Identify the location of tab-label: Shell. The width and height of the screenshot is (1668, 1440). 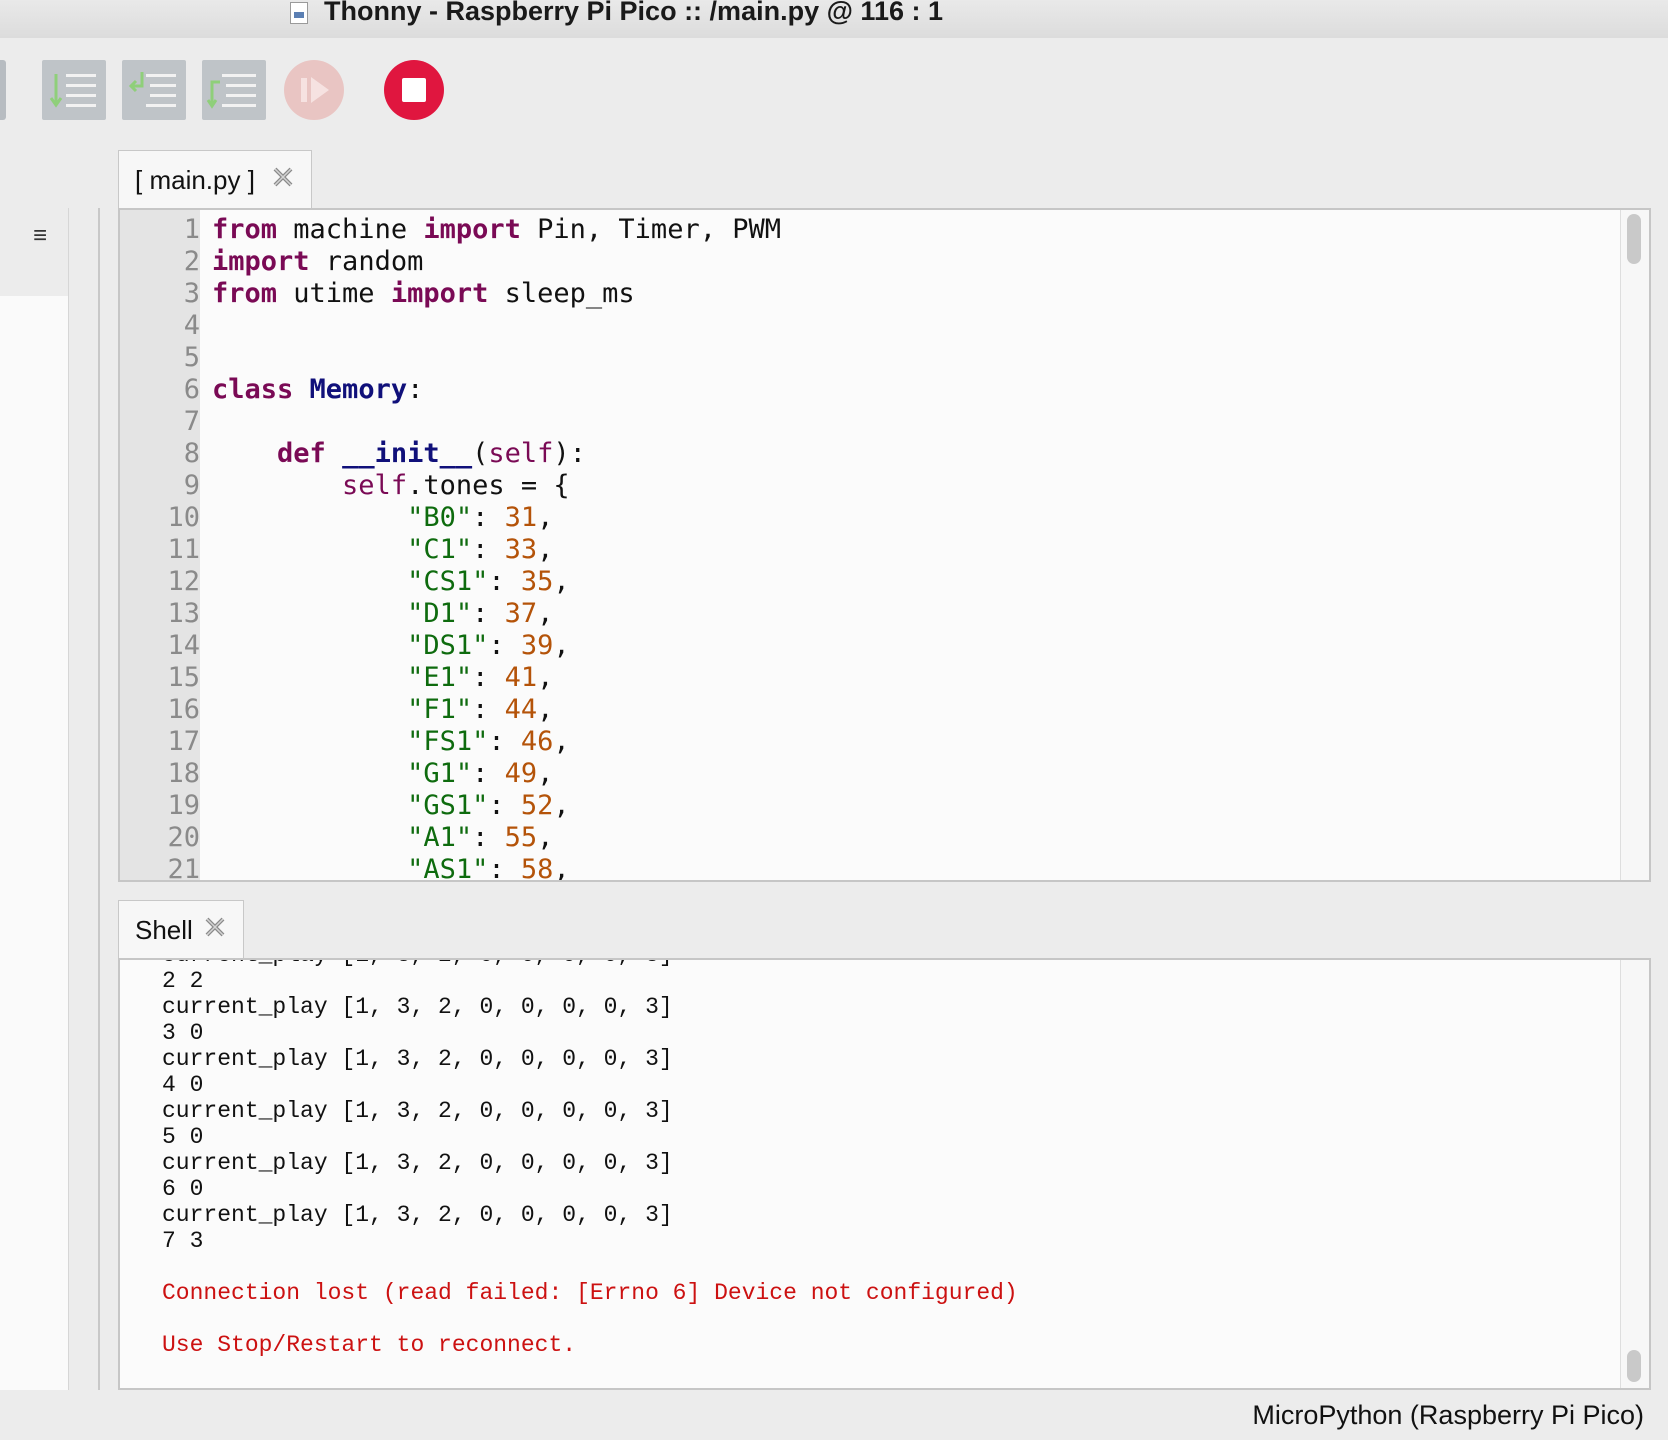
(164, 930).